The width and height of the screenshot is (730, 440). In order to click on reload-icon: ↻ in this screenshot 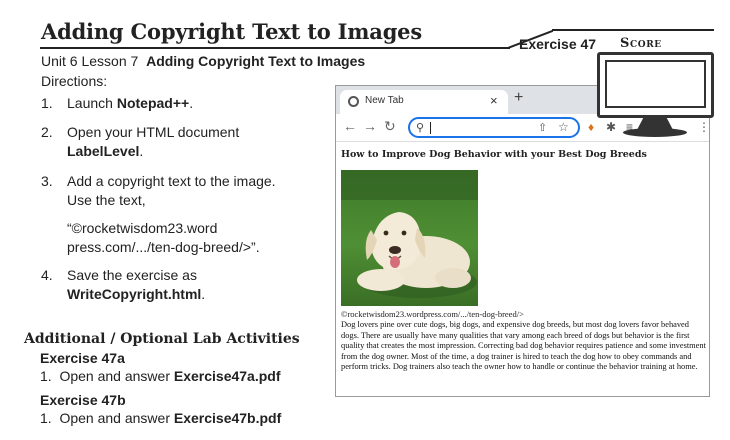, I will do `click(390, 126)`.